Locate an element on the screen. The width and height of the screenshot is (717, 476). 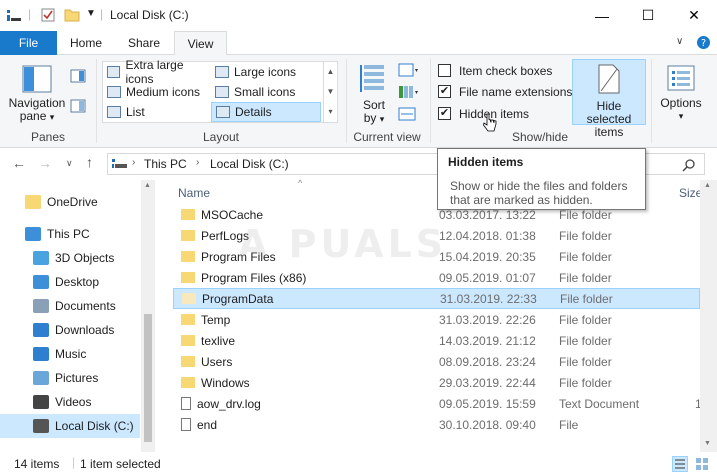
file-name: aow_drv.log is located at coordinates (229, 403).